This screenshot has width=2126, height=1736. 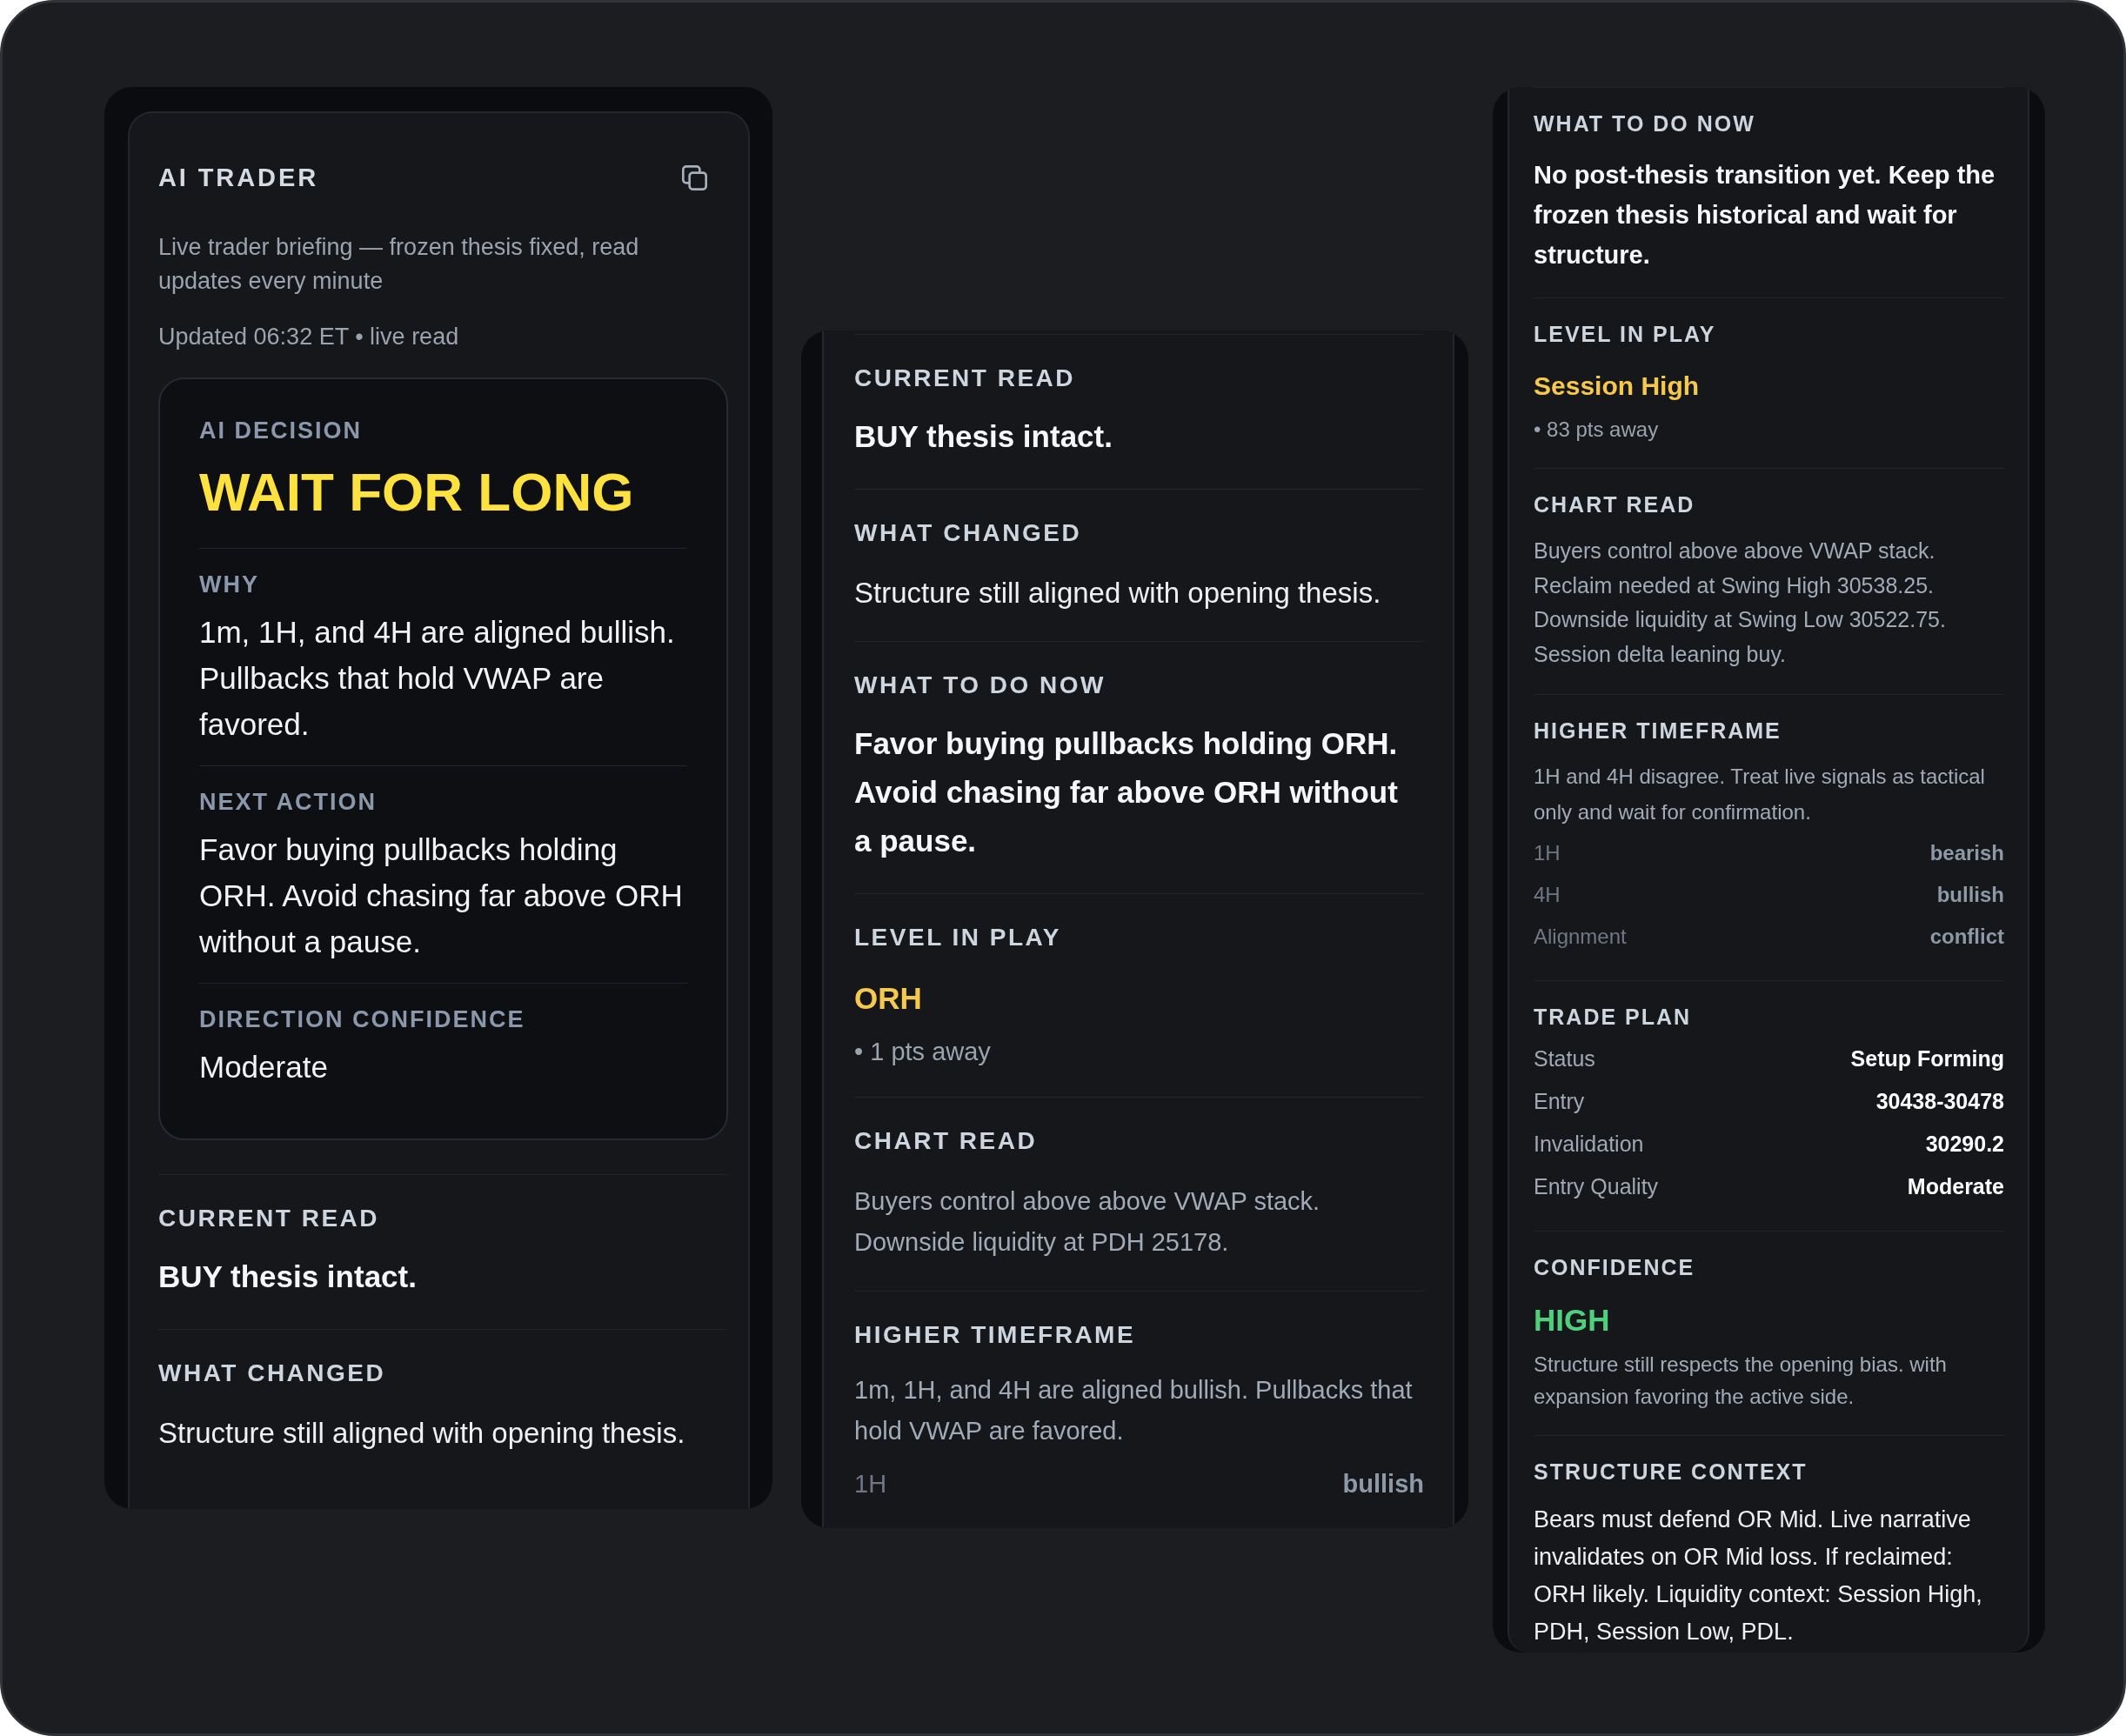 What do you see at coordinates (1613, 1017) in the screenshot?
I see `section-heading: TRADE PLAN` at bounding box center [1613, 1017].